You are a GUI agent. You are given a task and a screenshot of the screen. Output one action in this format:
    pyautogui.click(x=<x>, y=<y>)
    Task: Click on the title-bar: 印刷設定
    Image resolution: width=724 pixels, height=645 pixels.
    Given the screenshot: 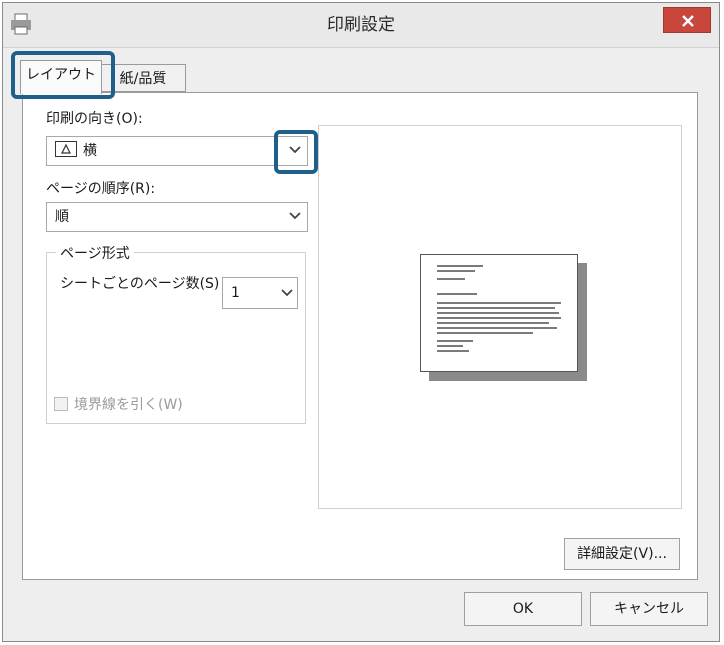 What is the action you would take?
    pyautogui.click(x=361, y=25)
    